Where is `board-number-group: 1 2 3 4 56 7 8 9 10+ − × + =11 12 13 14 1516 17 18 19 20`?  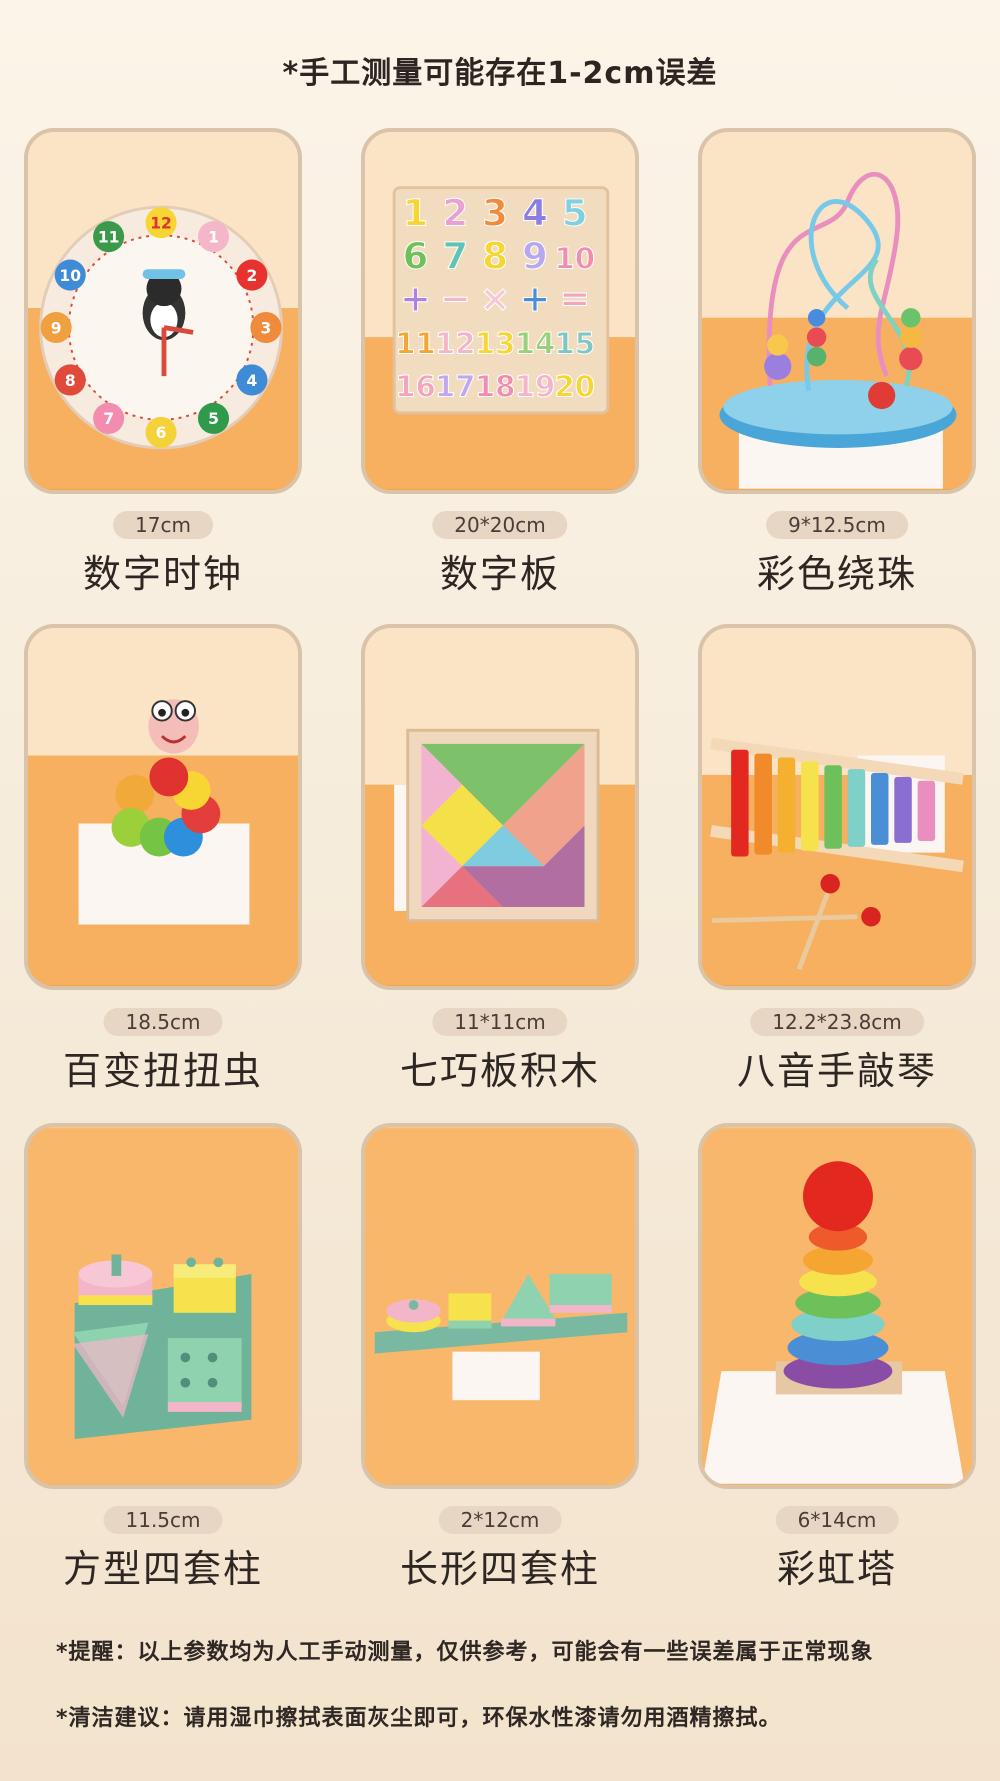
board-number-group: 1 2 3 4 56 7 8 9 10+ − × + =11 12 13 14 1516 17 18 19 20 is located at coordinates (495, 297).